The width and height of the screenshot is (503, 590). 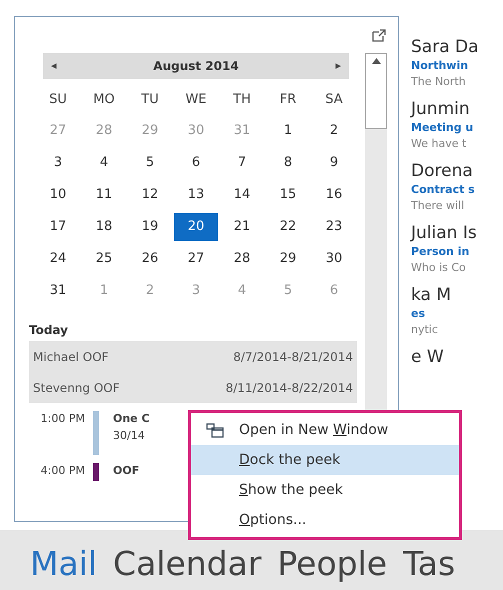 I want to click on scroll-up-icon, so click(x=376, y=61).